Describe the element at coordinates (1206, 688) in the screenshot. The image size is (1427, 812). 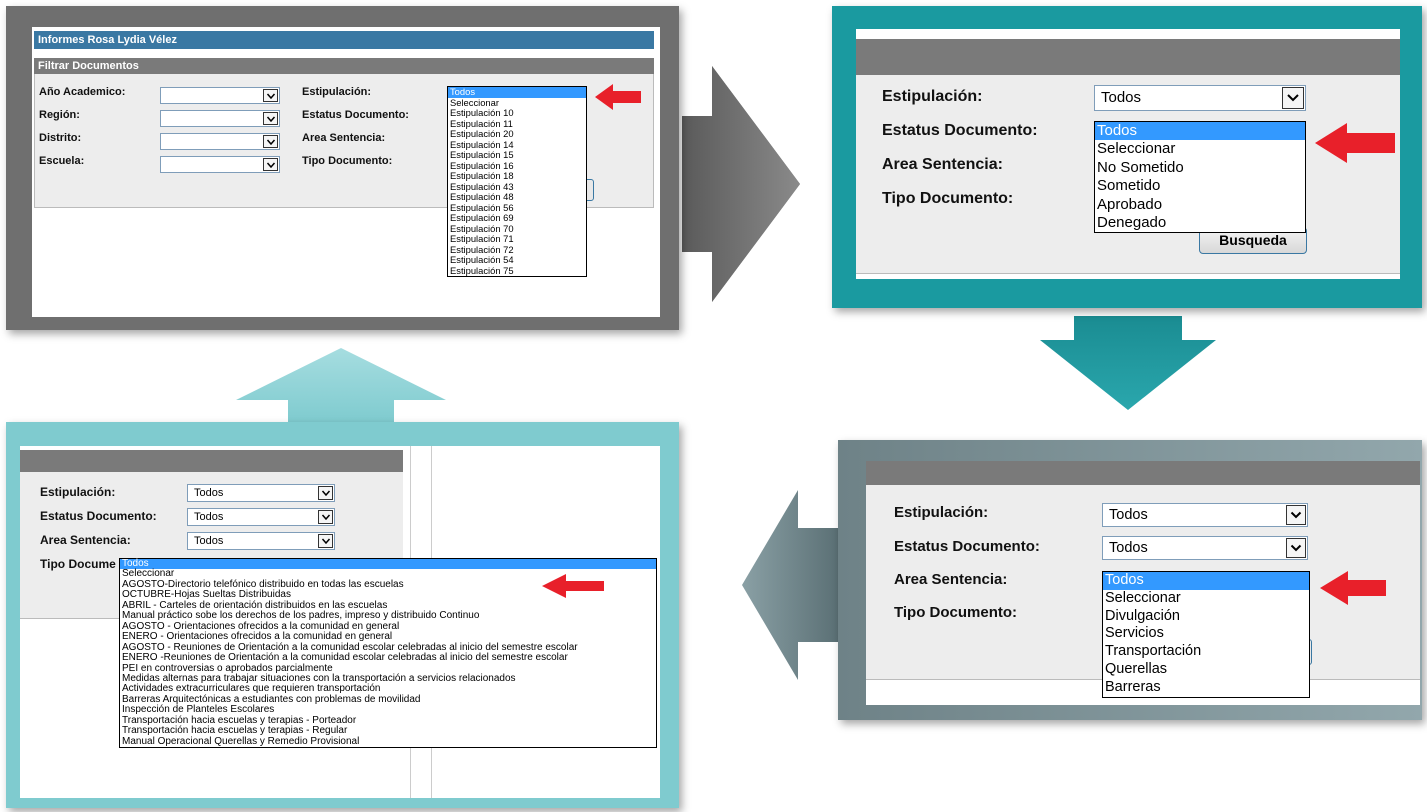
I see `dropdown-option: Barreras` at that location.